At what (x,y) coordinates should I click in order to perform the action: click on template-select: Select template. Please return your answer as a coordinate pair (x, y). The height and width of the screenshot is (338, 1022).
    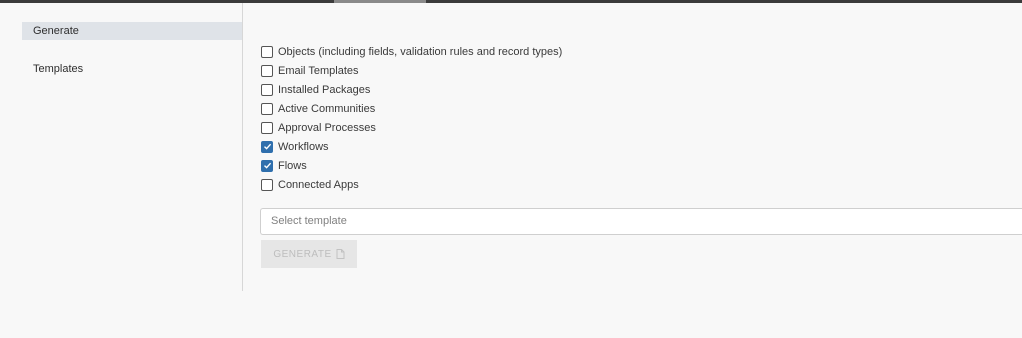
    Looking at the image, I should click on (641, 221).